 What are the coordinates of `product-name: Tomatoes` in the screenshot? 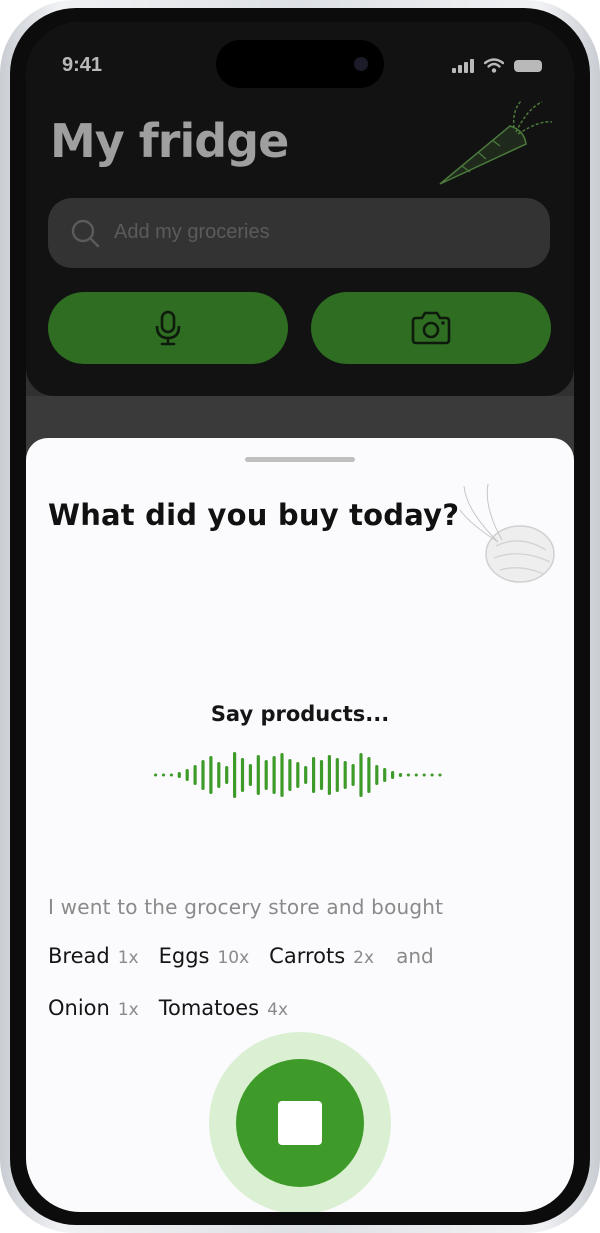 It's located at (209, 1008).